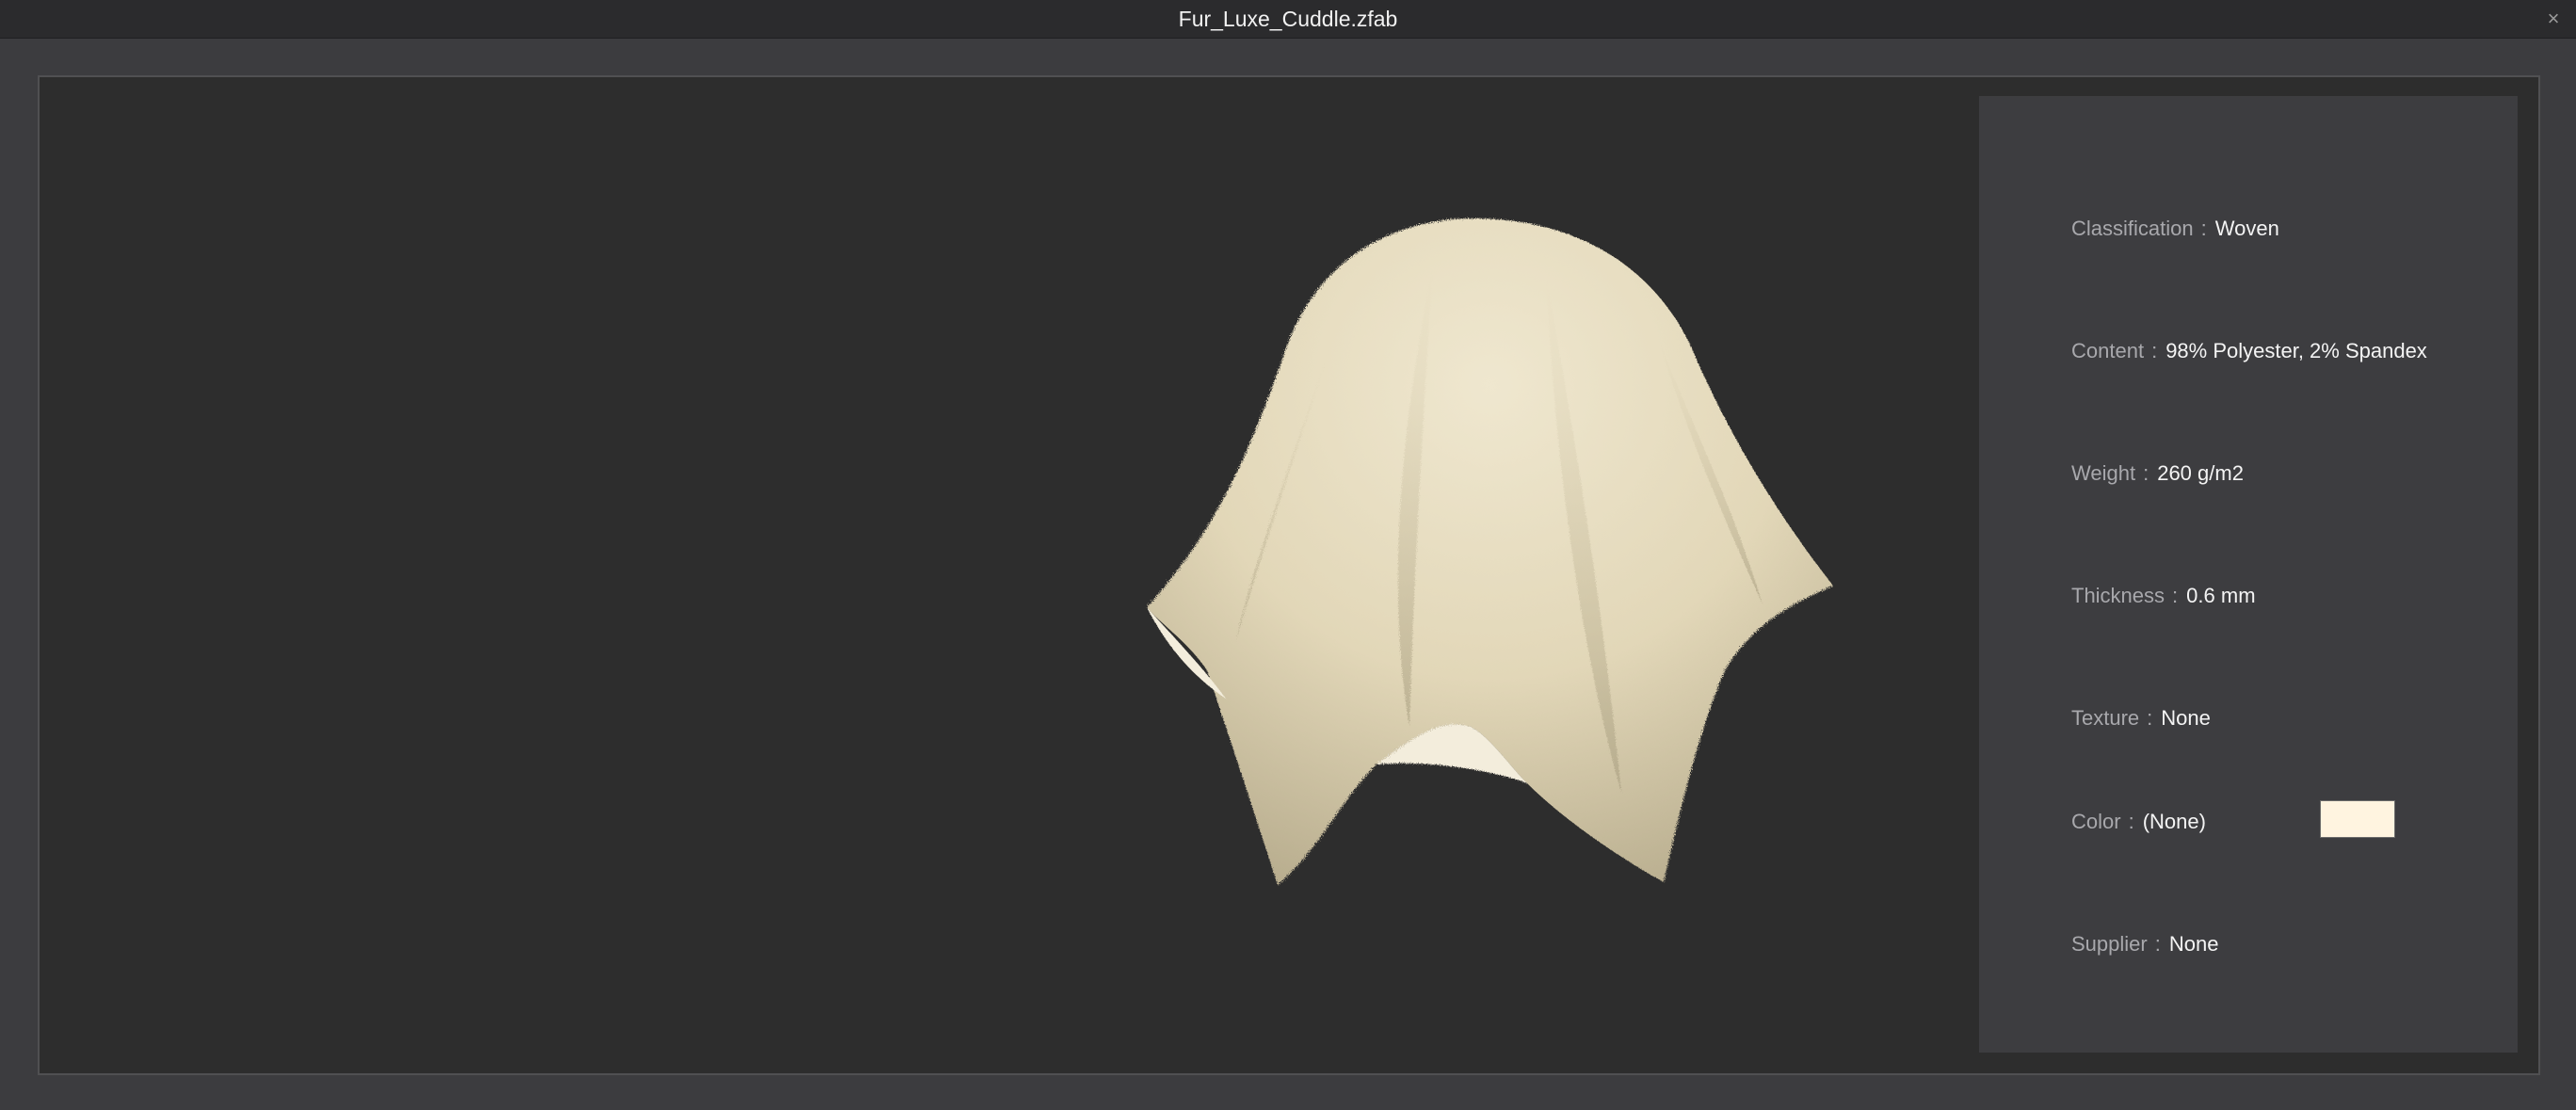 This screenshot has height=1110, width=2576. Describe the element at coordinates (2138, 822) in the screenshot. I see `color-row: Color: (None)` at that location.